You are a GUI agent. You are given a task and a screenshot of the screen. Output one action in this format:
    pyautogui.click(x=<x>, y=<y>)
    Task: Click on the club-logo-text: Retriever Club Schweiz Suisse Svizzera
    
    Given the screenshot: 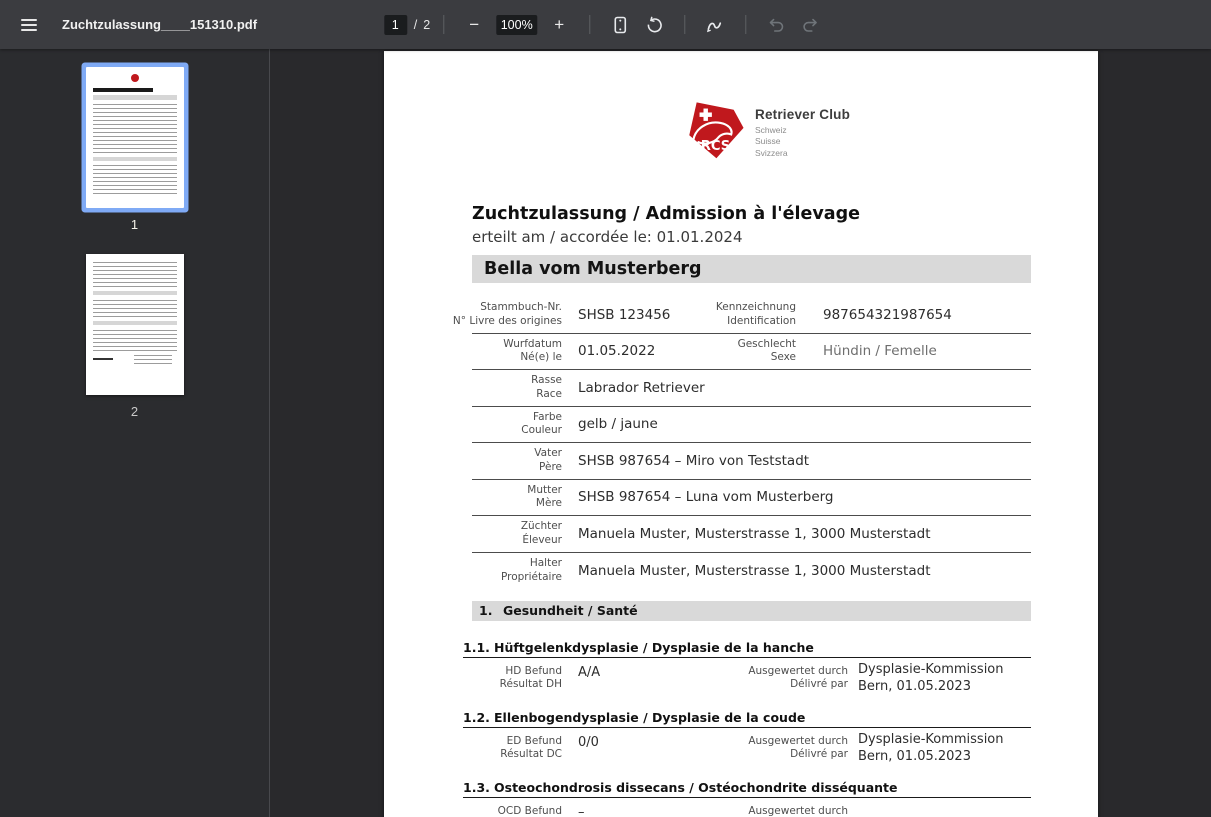 What is the action you would take?
    pyautogui.click(x=802, y=129)
    